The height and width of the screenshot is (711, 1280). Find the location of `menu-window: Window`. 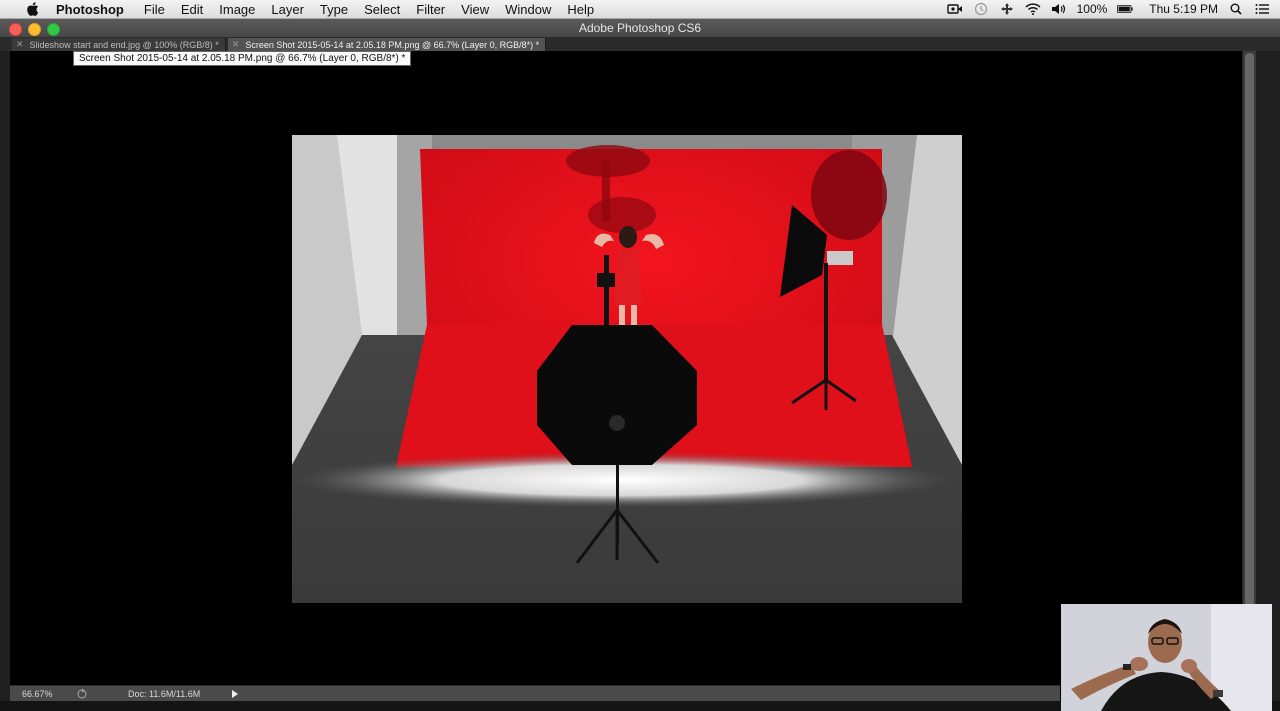

menu-window: Window is located at coordinates (528, 9).